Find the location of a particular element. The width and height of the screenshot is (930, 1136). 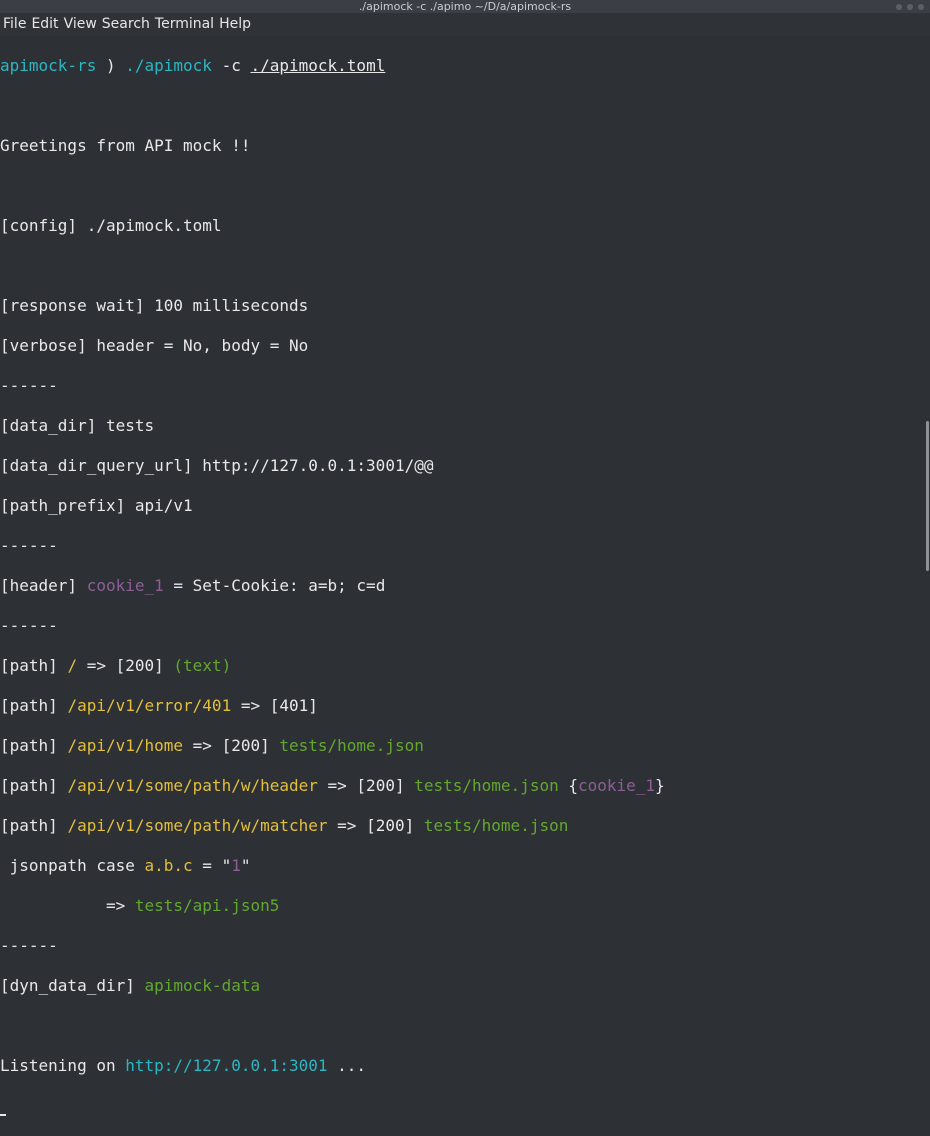

menu-help: Help is located at coordinates (235, 24).